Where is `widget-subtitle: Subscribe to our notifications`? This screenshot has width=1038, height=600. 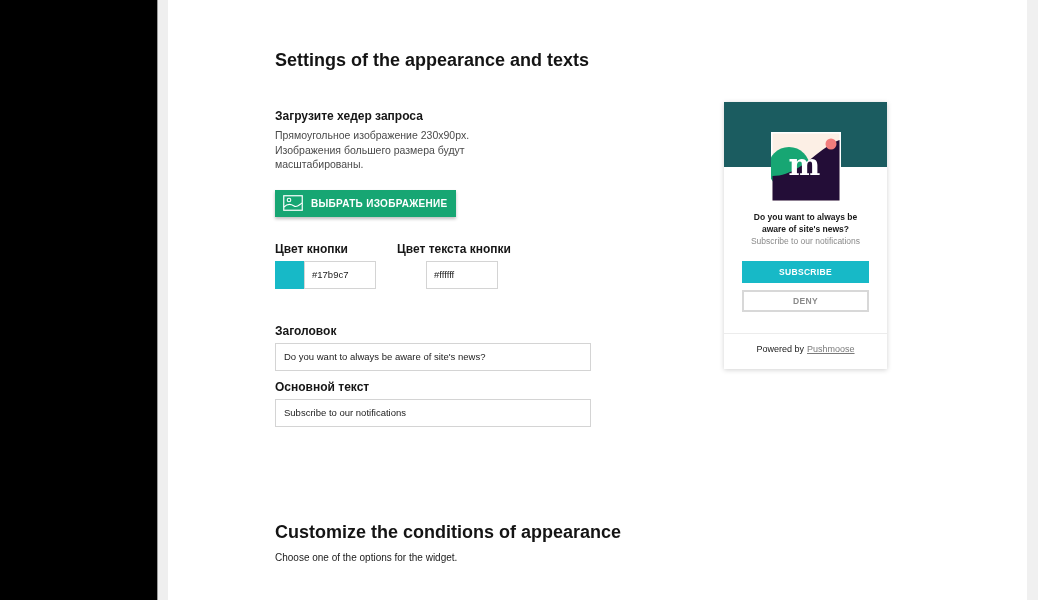
widget-subtitle: Subscribe to our notifications is located at coordinates (805, 241).